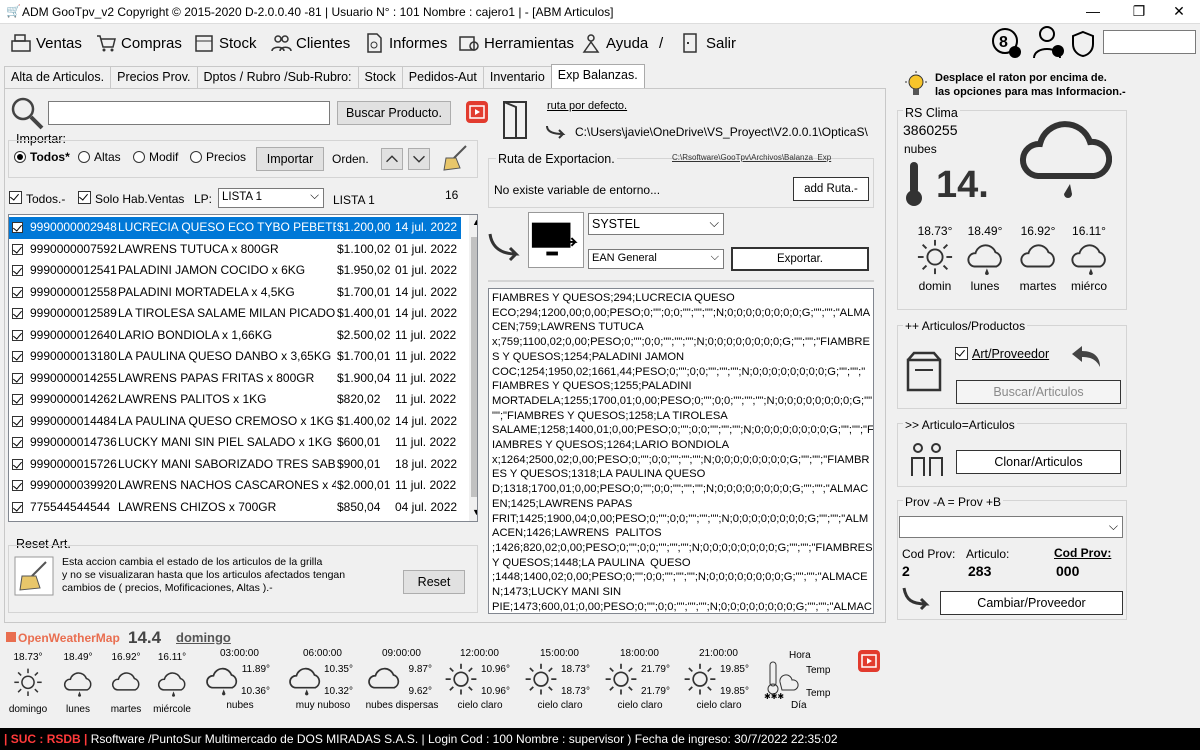  Describe the element at coordinates (1048, 42) in the screenshot. I see `user-info-icon` at that location.